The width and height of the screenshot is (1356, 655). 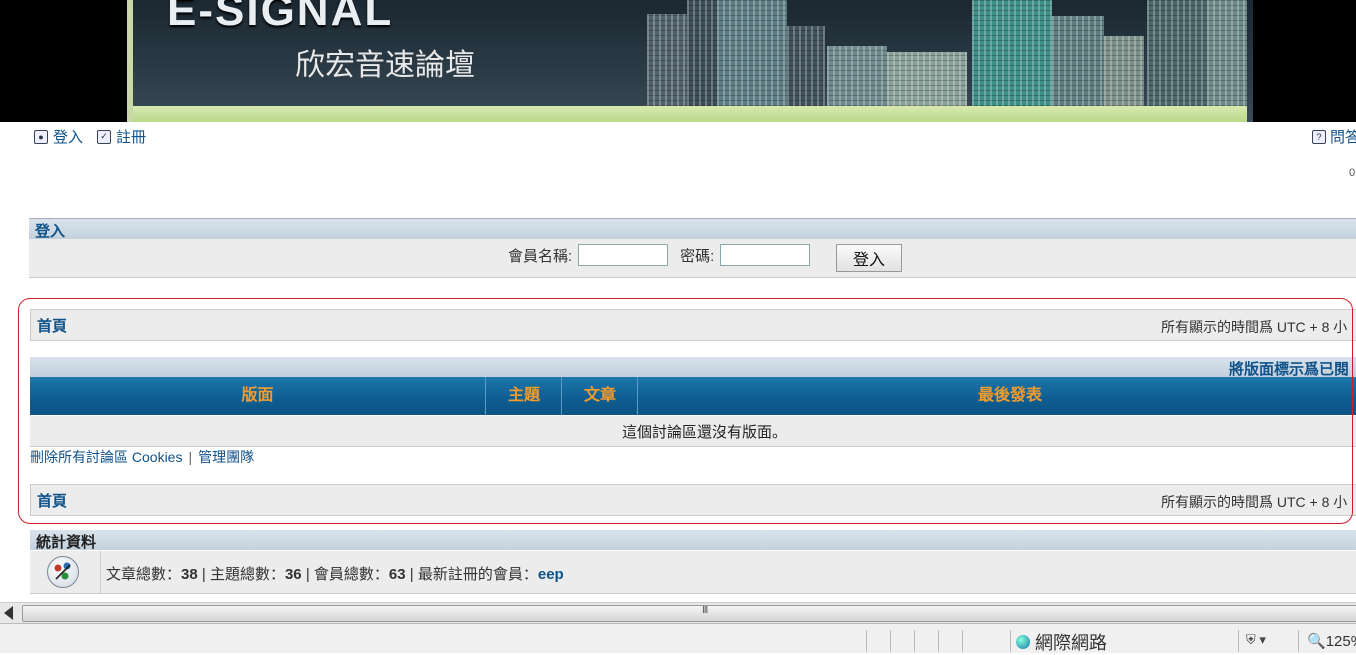 I want to click on statistics-icon, so click(x=63, y=572).